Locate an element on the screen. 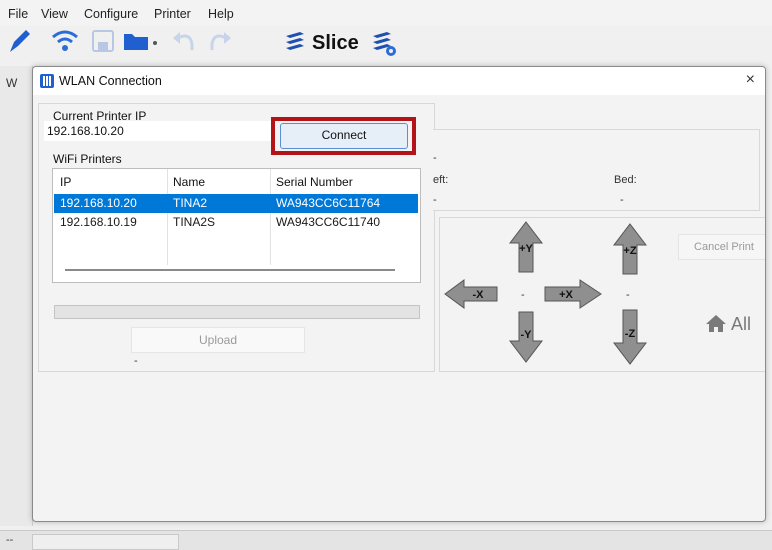 The image size is (772, 550). column-header-serial: Serial Number is located at coordinates (314, 182).